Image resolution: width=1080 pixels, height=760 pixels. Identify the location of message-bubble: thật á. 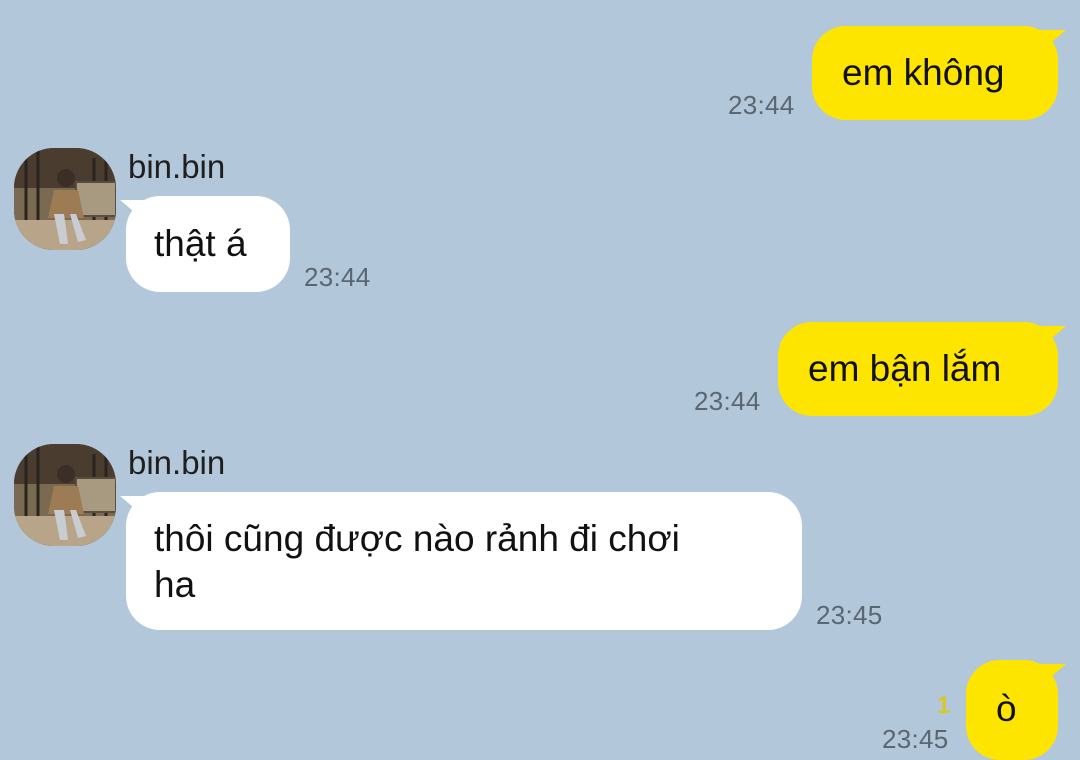
(208, 244).